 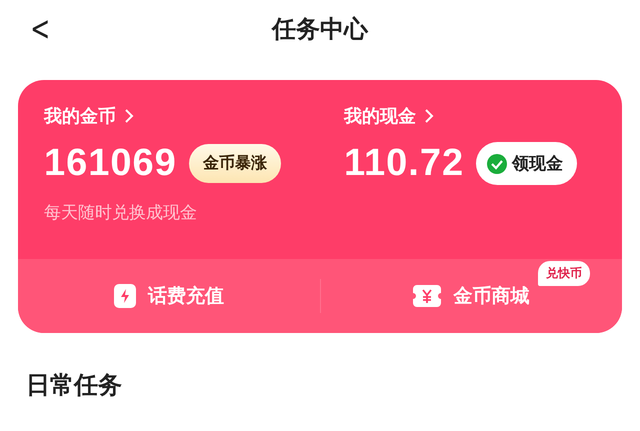 What do you see at coordinates (121, 213) in the screenshot?
I see `exchange-note: 每天随时兑换成现金` at bounding box center [121, 213].